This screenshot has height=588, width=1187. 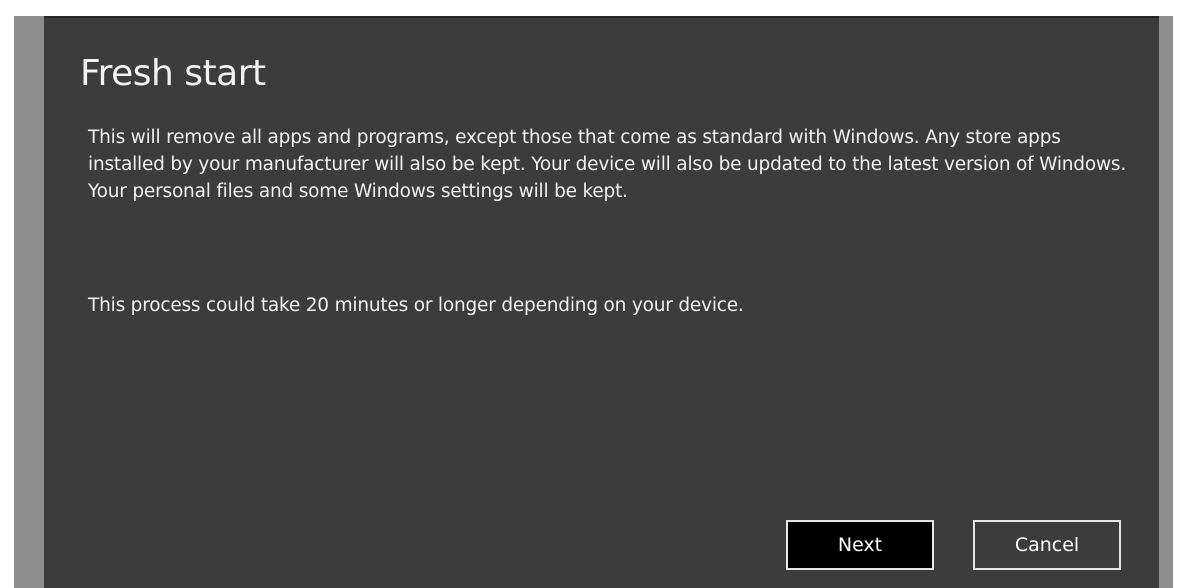 What do you see at coordinates (1166, 302) in the screenshot?
I see `dialog-gutter-right` at bounding box center [1166, 302].